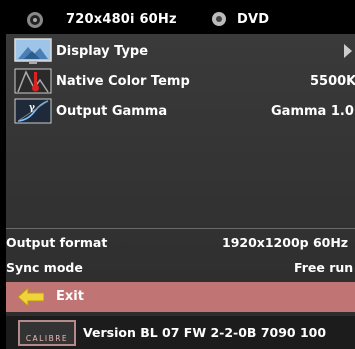  Describe the element at coordinates (180, 19) in the screenshot. I see `status-bar: 720x480i 60Hz DVD` at that location.